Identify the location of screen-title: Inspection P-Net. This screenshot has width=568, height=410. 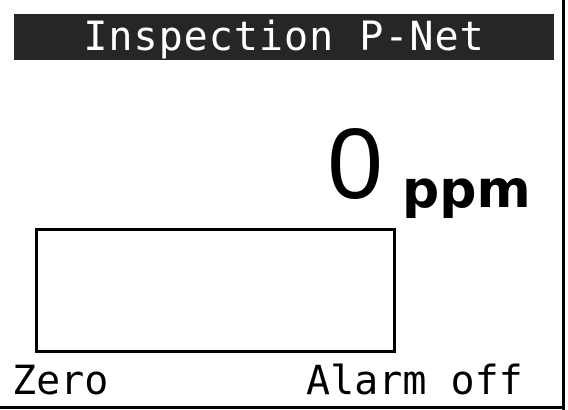
(284, 37).